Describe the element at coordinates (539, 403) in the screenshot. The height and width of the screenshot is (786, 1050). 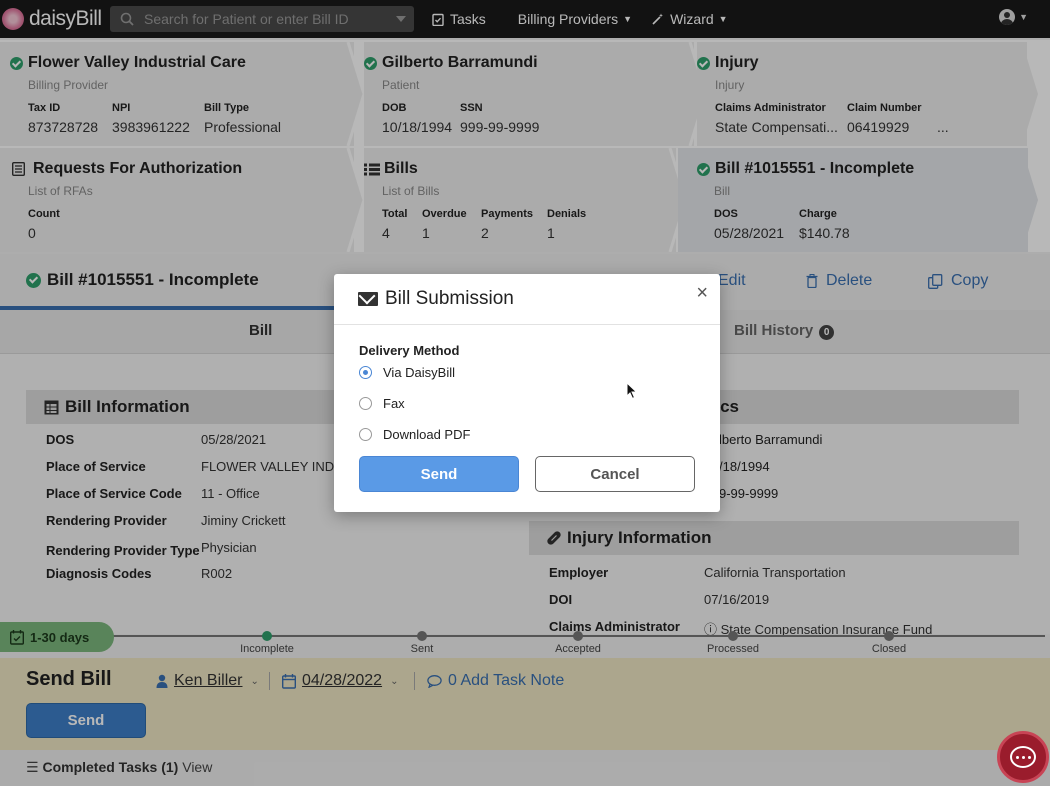
I see `delivery-option-fax: Fax` at that location.